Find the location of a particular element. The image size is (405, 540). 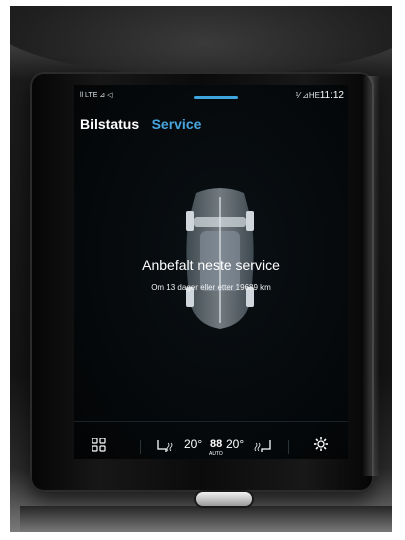

tabs: Bilstatus Service is located at coordinates (144, 126).